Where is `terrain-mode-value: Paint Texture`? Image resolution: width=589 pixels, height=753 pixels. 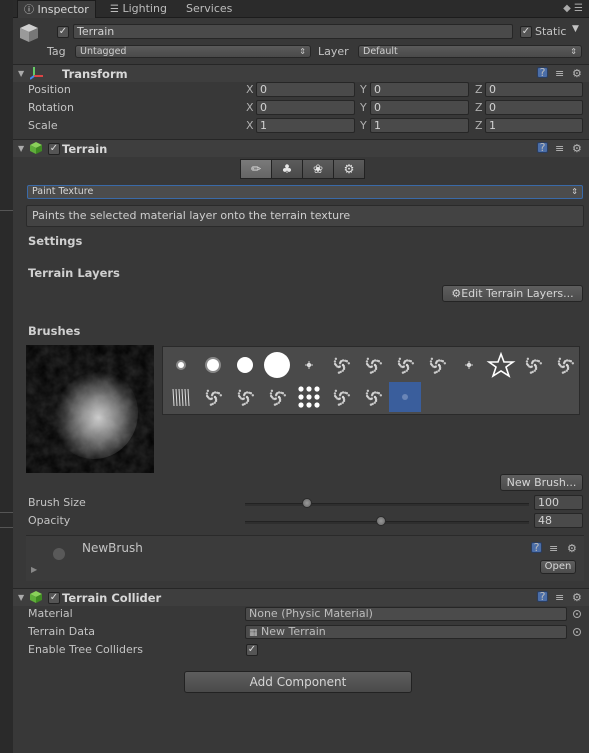 terrain-mode-value: Paint Texture is located at coordinates (63, 191).